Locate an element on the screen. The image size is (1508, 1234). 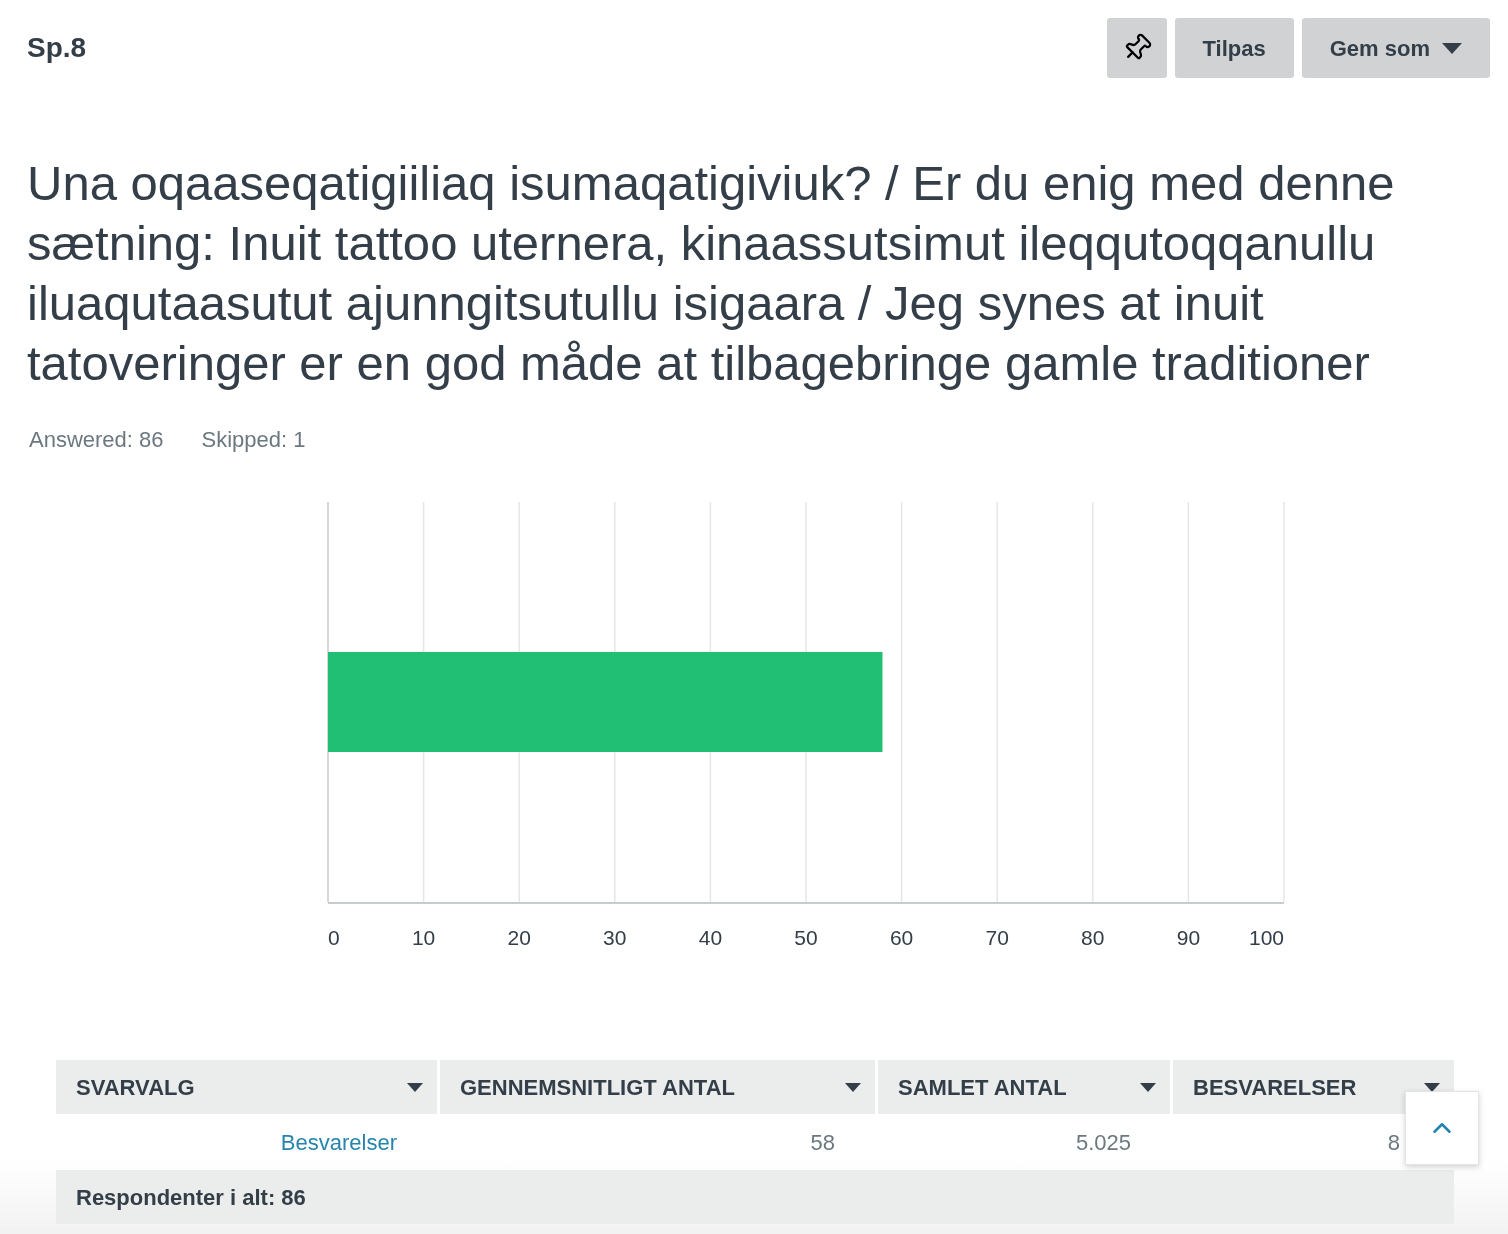
axis-tick-label: 80 is located at coordinates (1093, 937).